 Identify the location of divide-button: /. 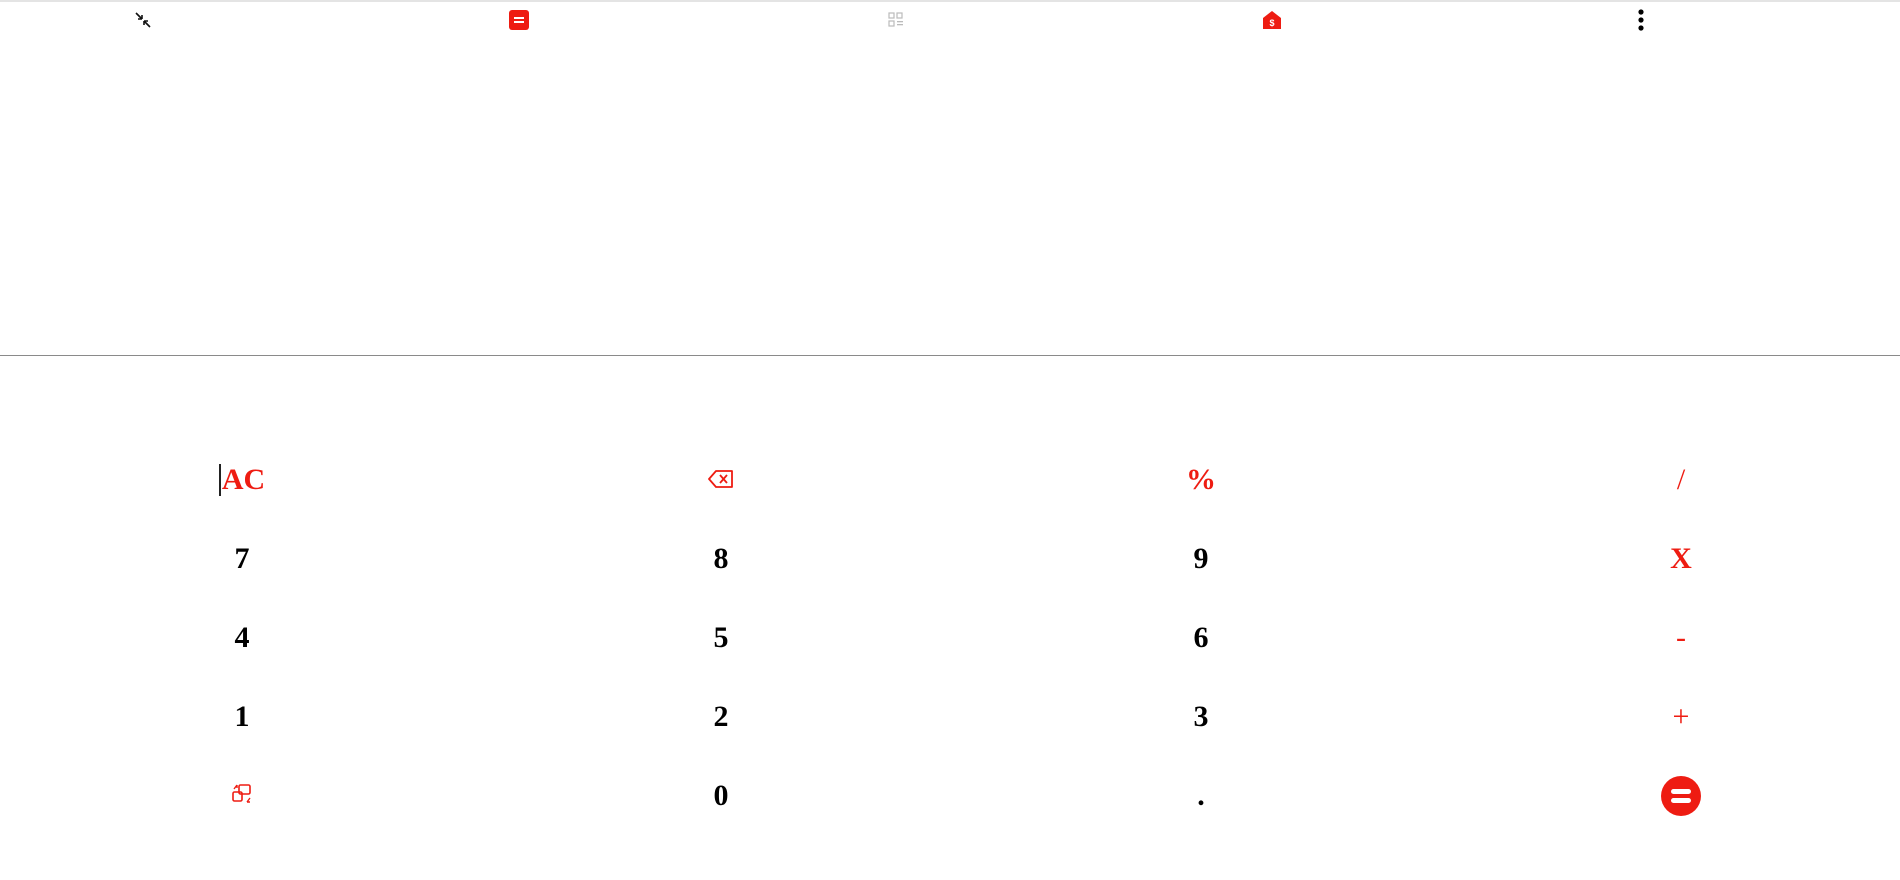
(1681, 480).